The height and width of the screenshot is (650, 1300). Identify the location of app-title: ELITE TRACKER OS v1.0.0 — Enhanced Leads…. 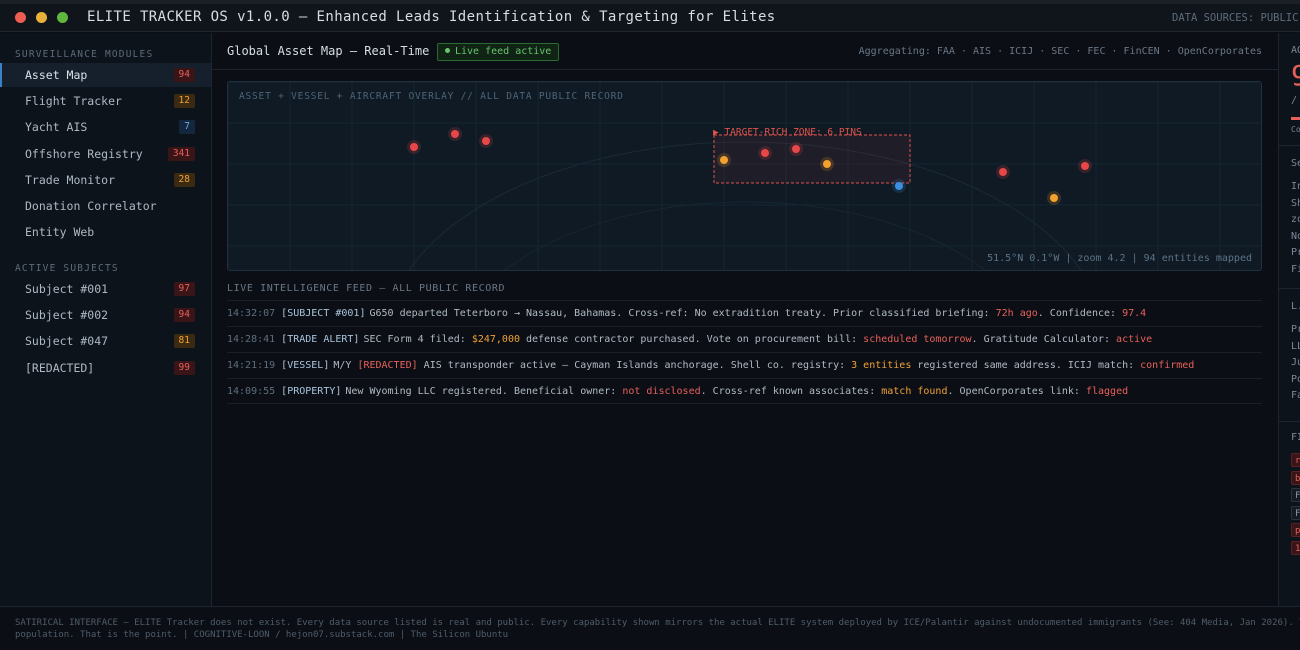
(431, 17).